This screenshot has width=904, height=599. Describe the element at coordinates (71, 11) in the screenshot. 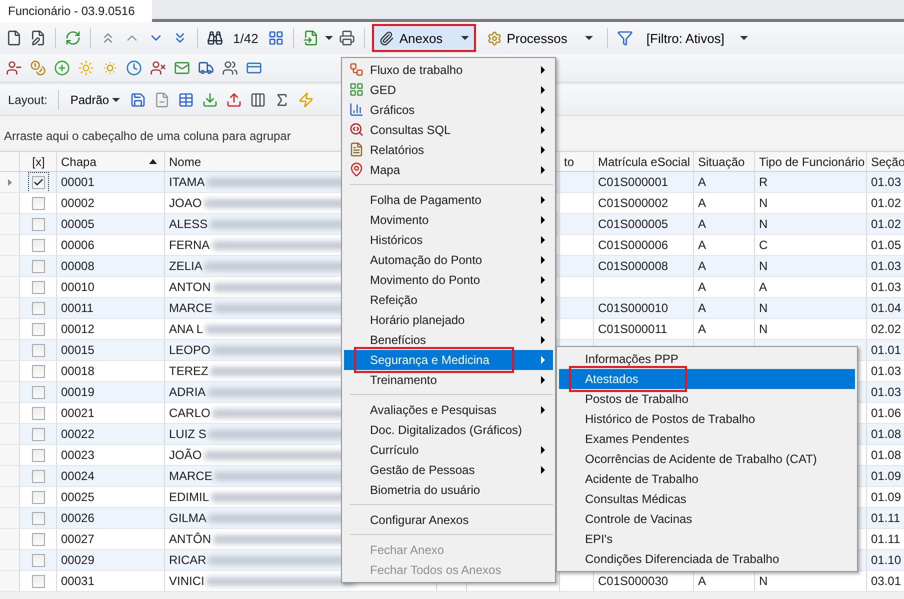

I see `tab-title: Funcionário - 03.9.0516` at that location.